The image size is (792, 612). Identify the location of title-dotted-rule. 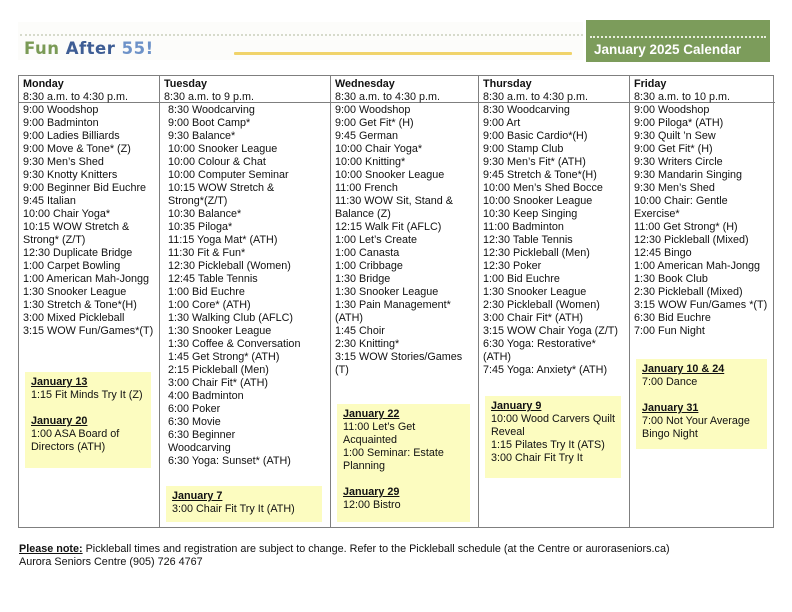
(678, 37).